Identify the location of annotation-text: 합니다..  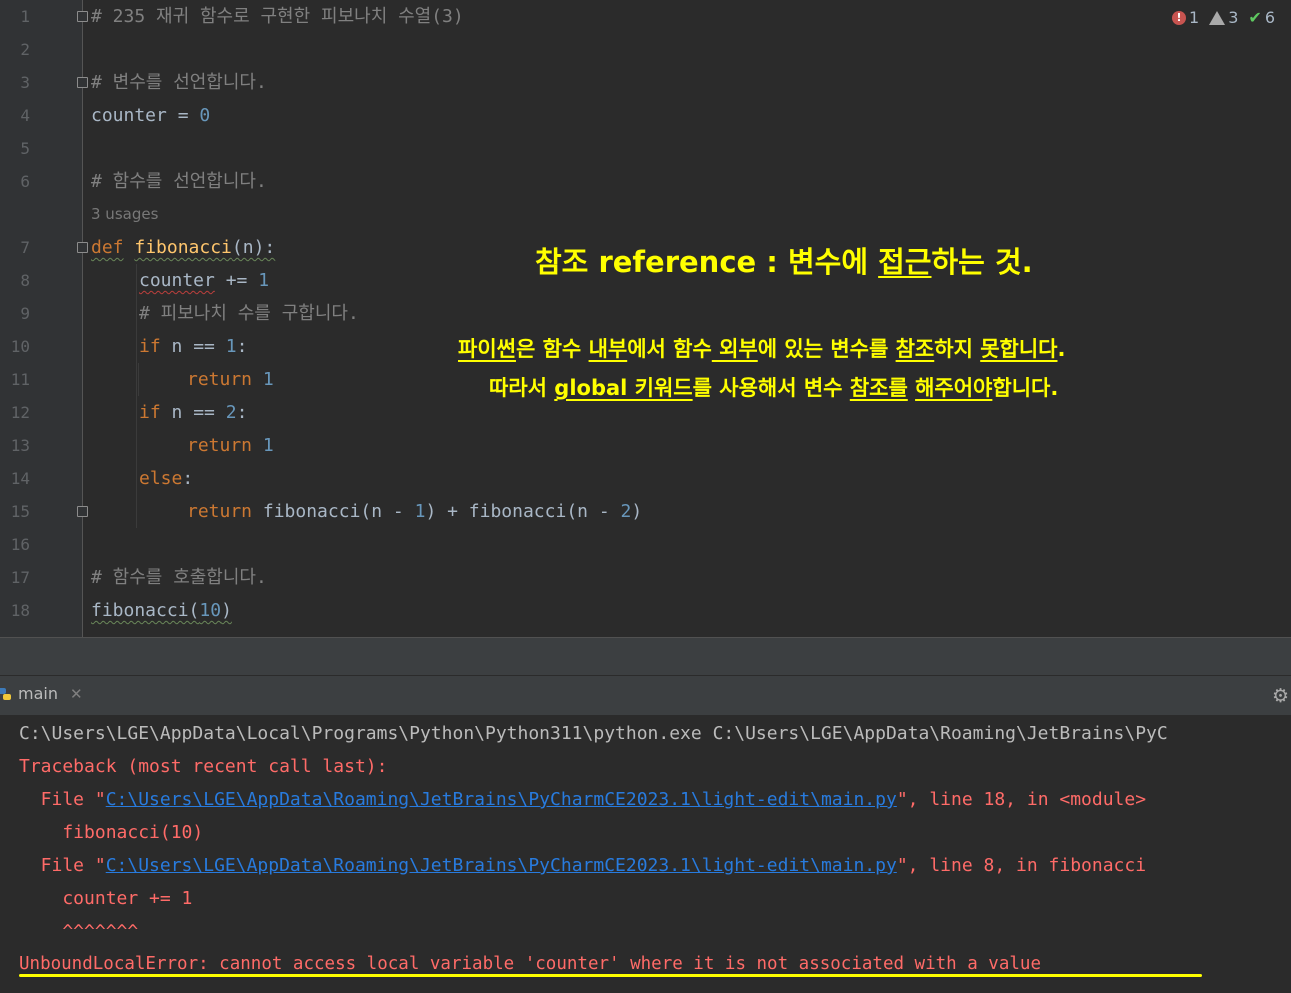
(1025, 388).